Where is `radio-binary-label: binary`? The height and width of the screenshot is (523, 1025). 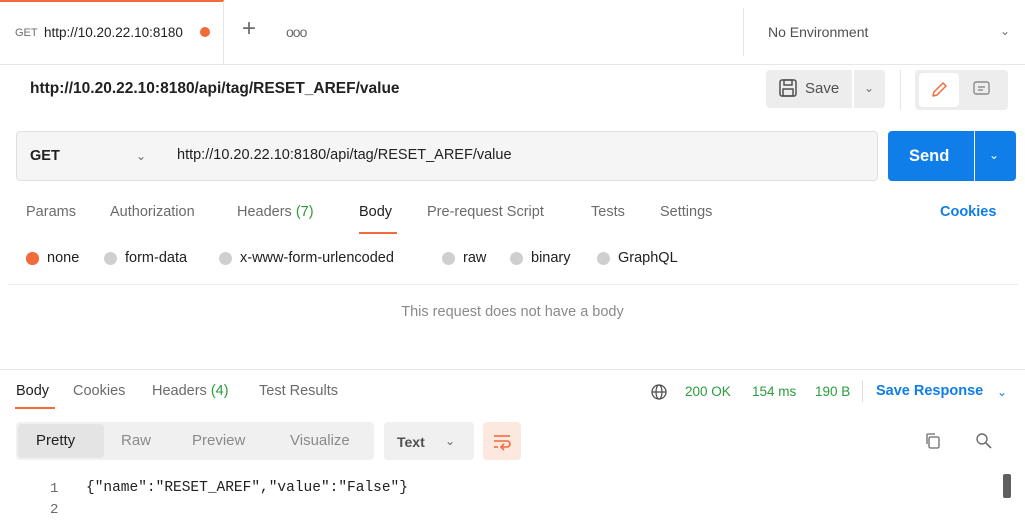 radio-binary-label: binary is located at coordinates (551, 258).